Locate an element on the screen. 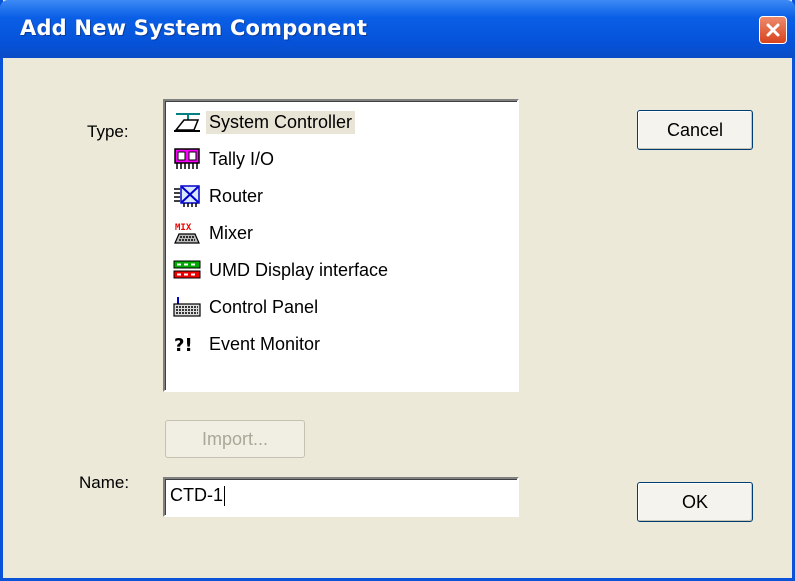  list-item-label: Tally I/O is located at coordinates (242, 158).